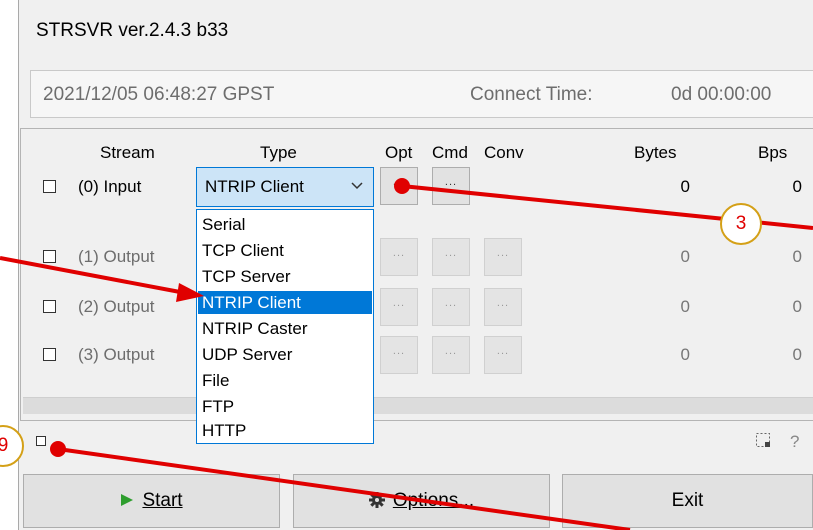 The image size is (813, 530). I want to click on exit-button: Exit, so click(687, 501).